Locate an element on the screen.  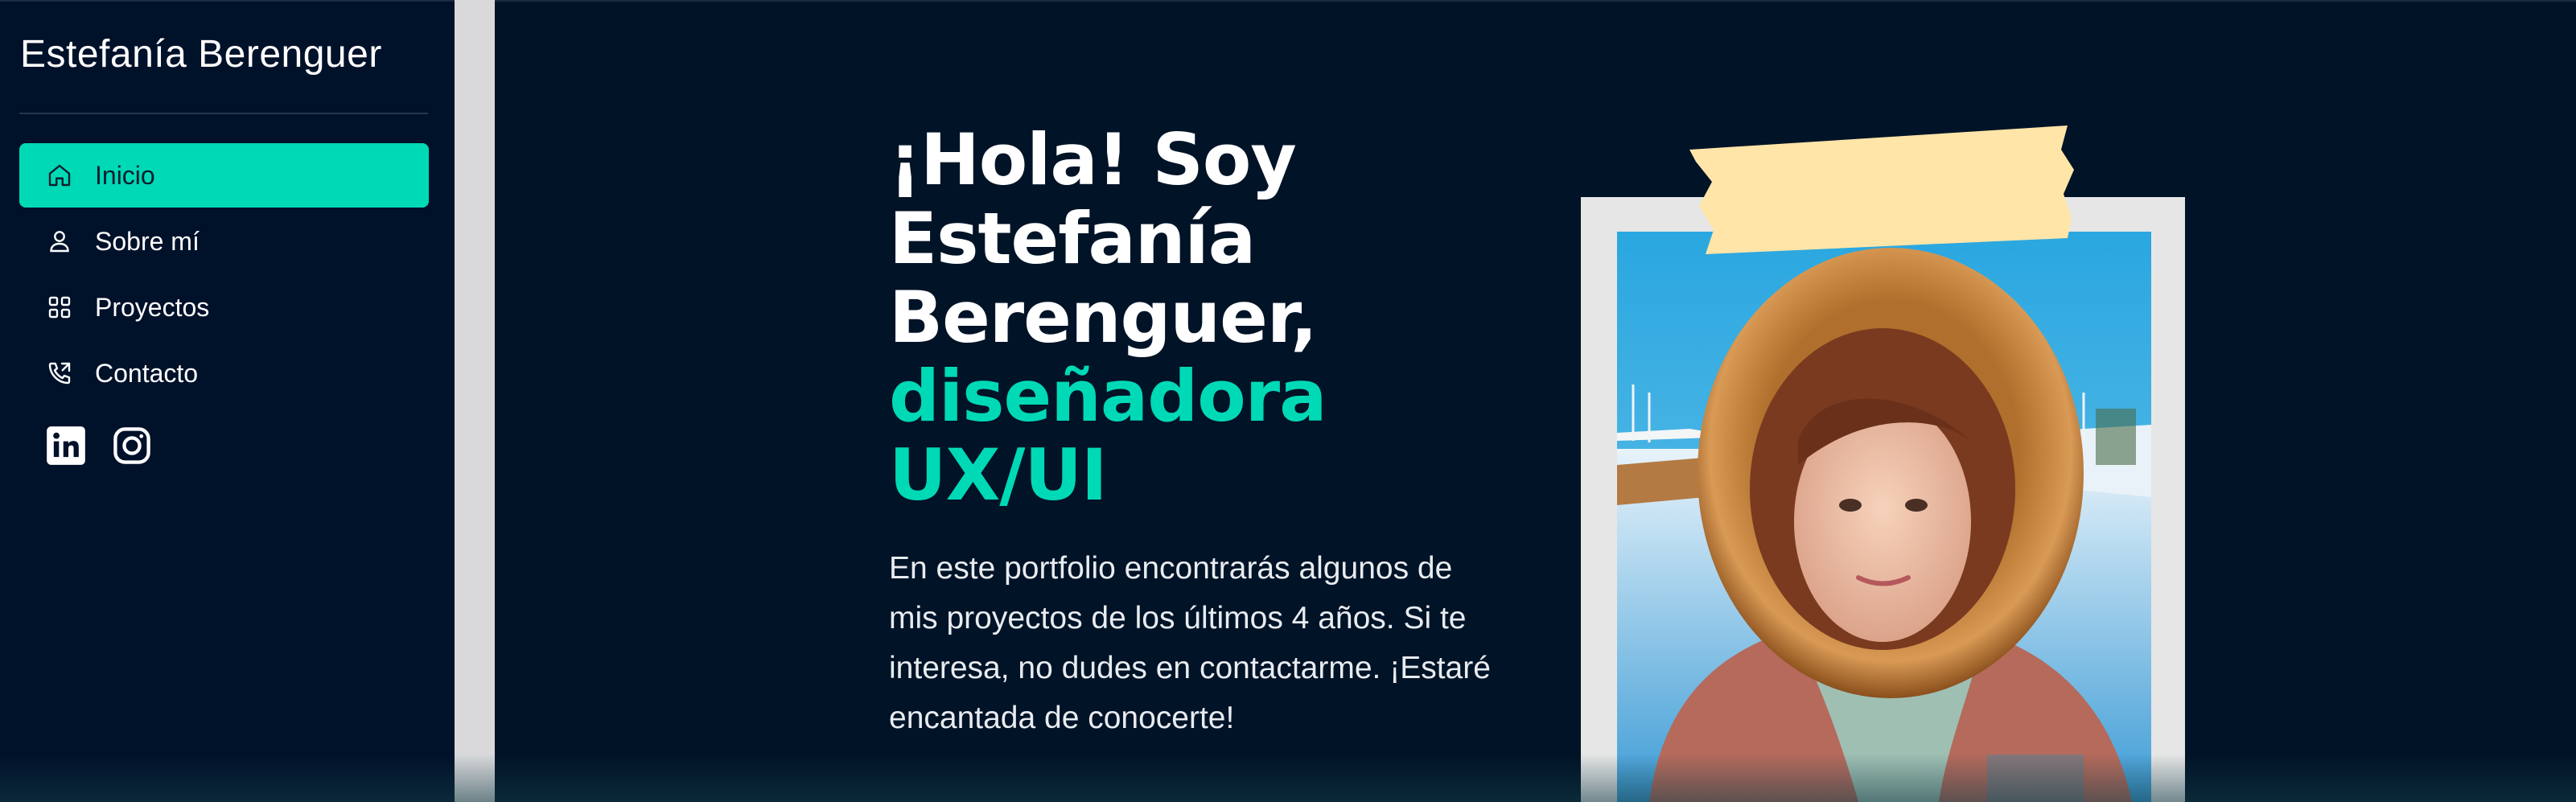
linkedin-icon is located at coordinates (66, 446).